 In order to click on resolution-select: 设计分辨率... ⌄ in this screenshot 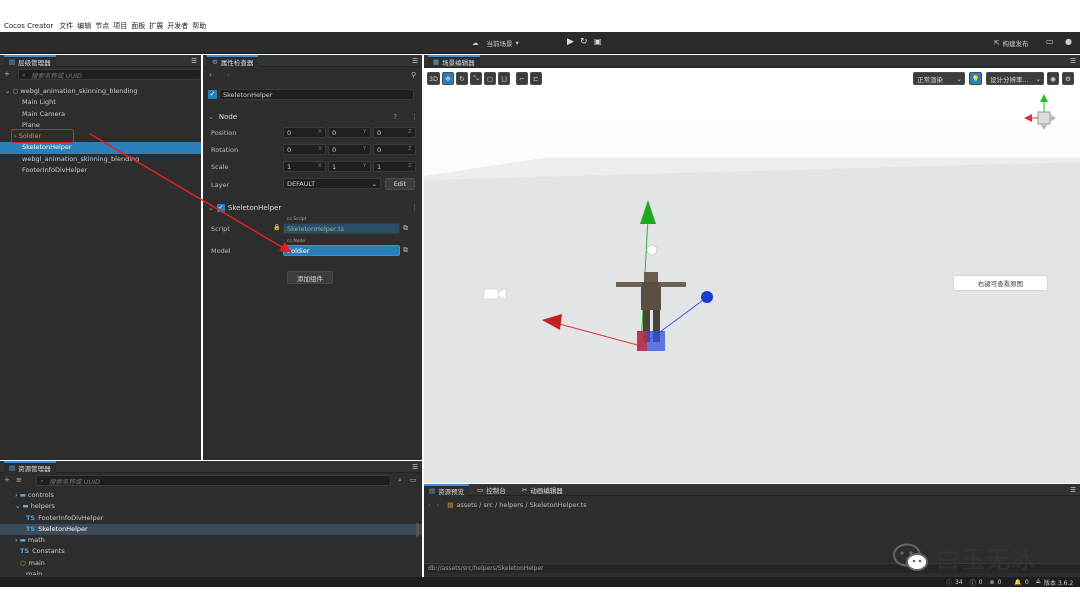, I will do `click(1015, 78)`.